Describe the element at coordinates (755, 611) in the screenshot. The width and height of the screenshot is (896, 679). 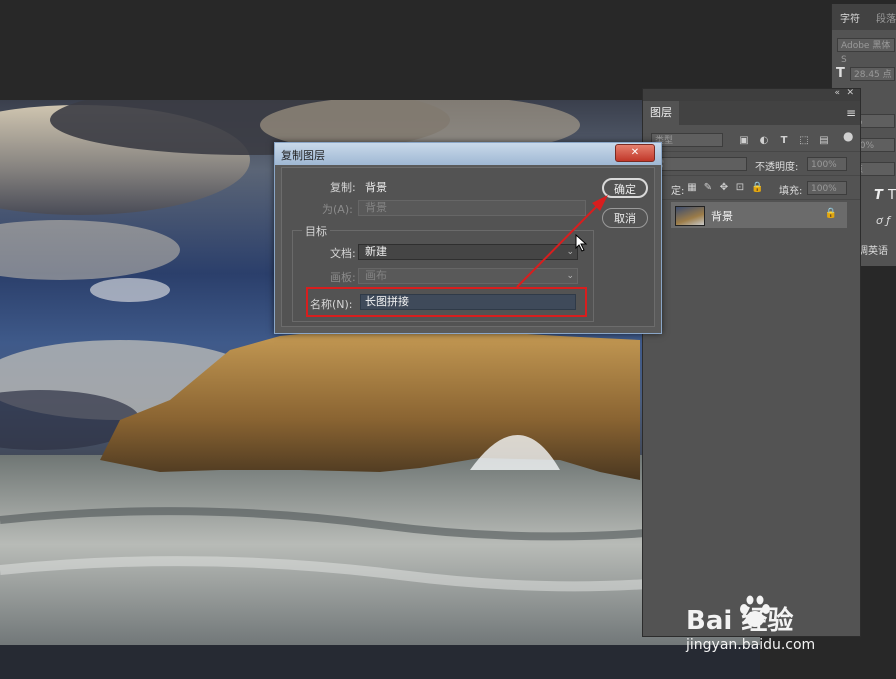
I see `paw-icon` at that location.